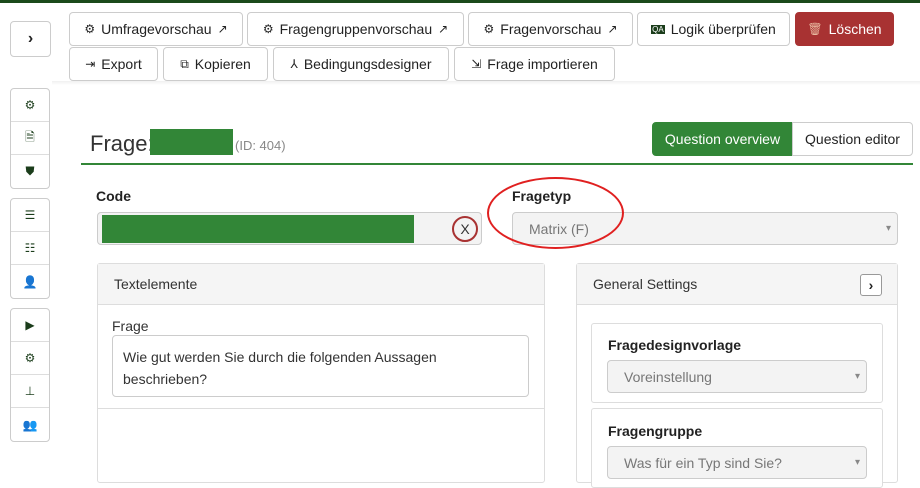  I want to click on group-setting: Fragengruppe Was für ein Typ sind Sie?, so click(737, 448).